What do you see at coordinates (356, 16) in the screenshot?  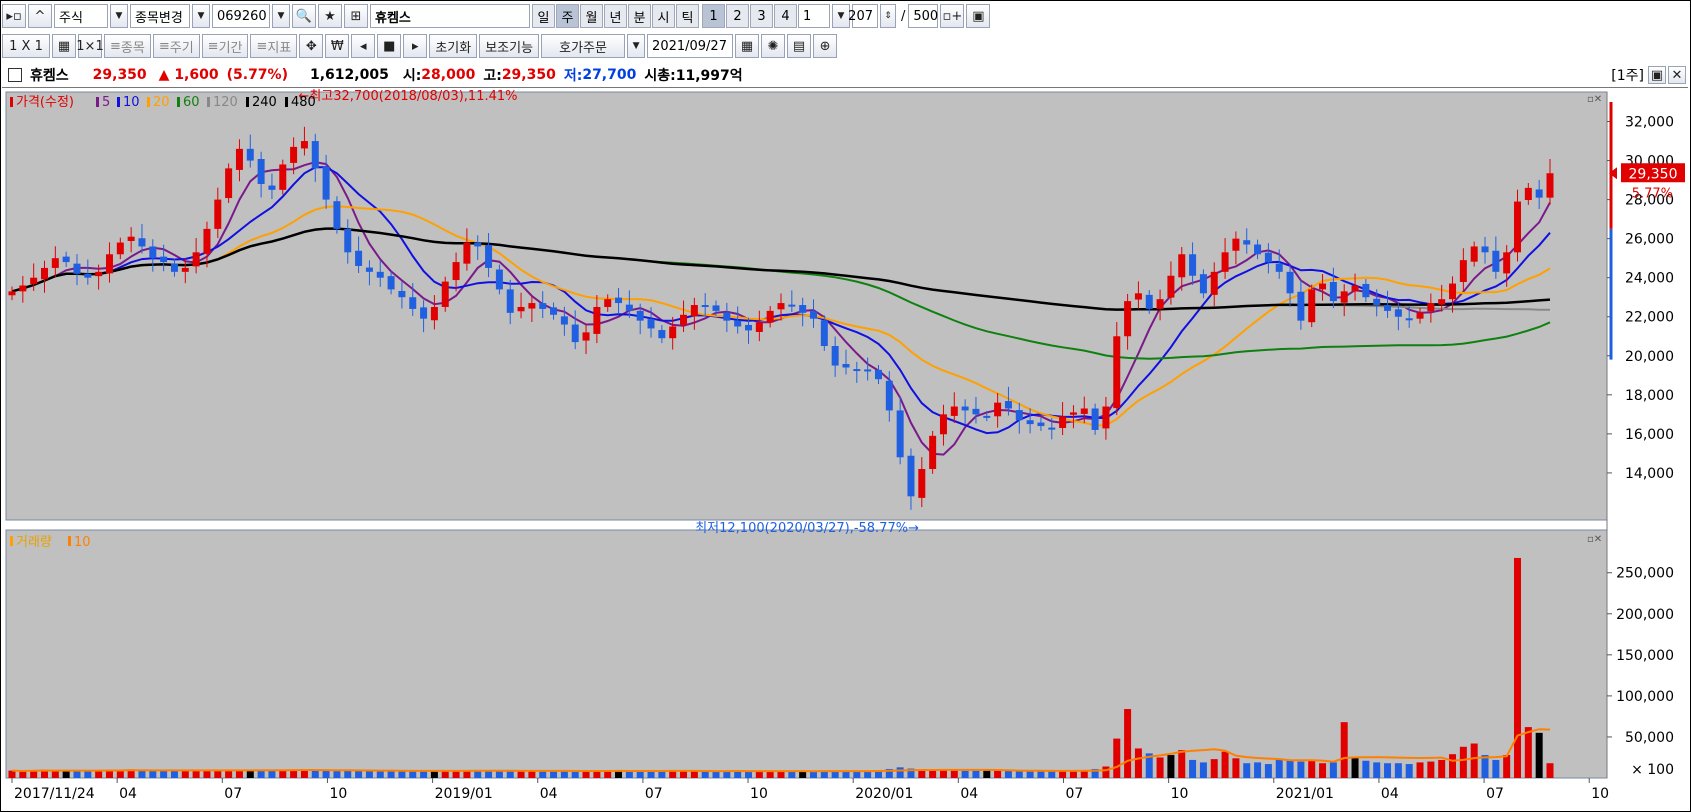 I see `filter-icon: ⊞` at bounding box center [356, 16].